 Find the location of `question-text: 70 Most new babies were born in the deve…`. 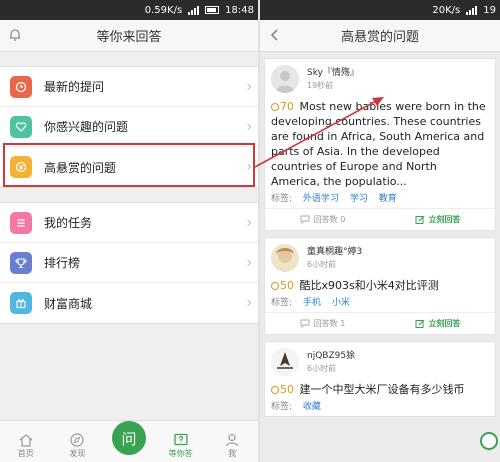

question-text: 70 Most new babies were born in the deve… is located at coordinates (380, 143).